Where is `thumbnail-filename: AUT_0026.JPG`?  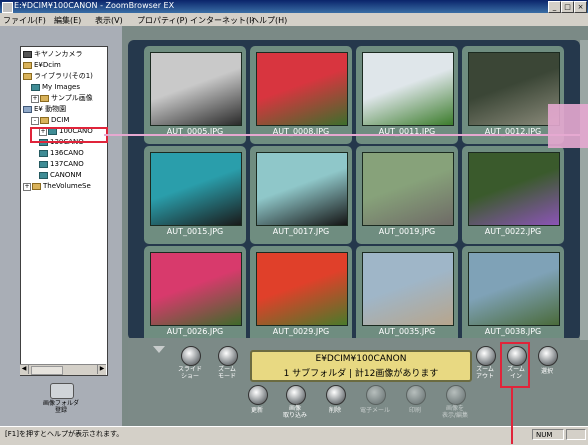 thumbnail-filename: AUT_0026.JPG is located at coordinates (195, 331).